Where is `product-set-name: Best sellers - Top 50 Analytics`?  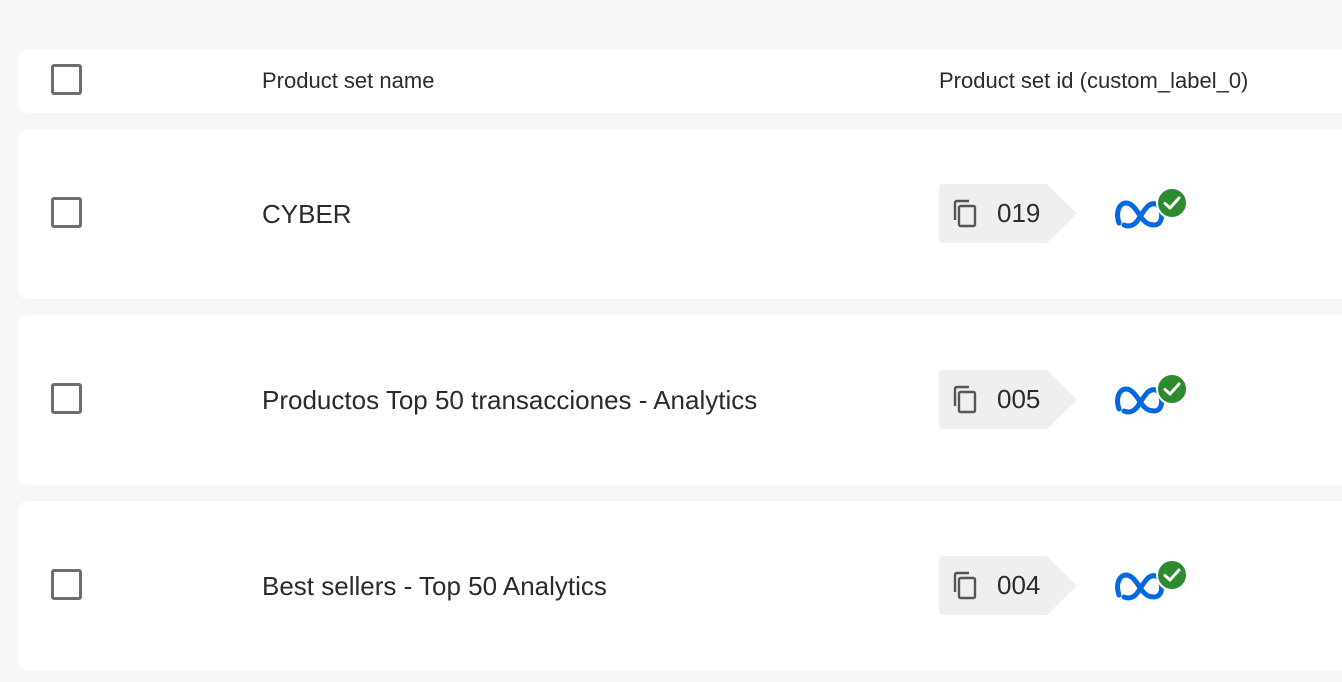
product-set-name: Best sellers - Top 50 Analytics is located at coordinates (434, 586).